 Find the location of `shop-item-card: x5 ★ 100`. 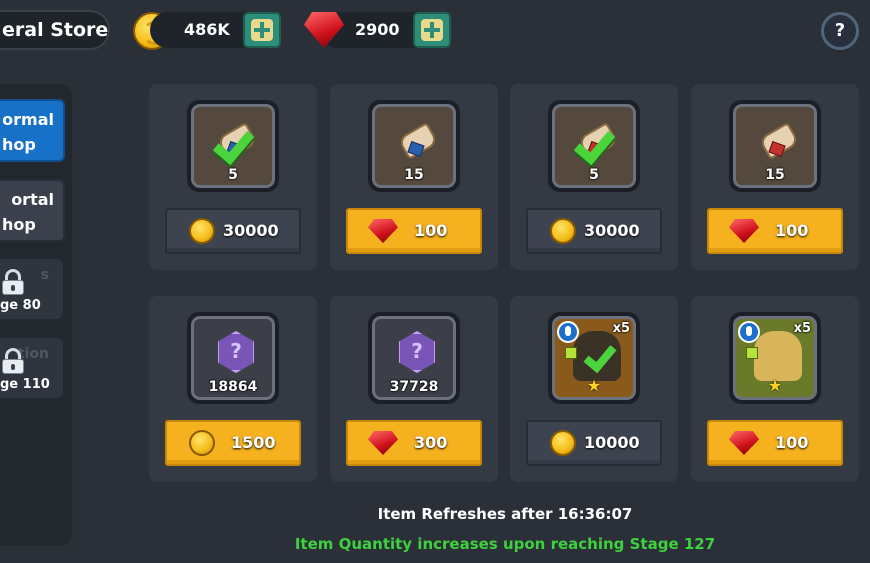

shop-item-card: x5 ★ 100 is located at coordinates (775, 389).